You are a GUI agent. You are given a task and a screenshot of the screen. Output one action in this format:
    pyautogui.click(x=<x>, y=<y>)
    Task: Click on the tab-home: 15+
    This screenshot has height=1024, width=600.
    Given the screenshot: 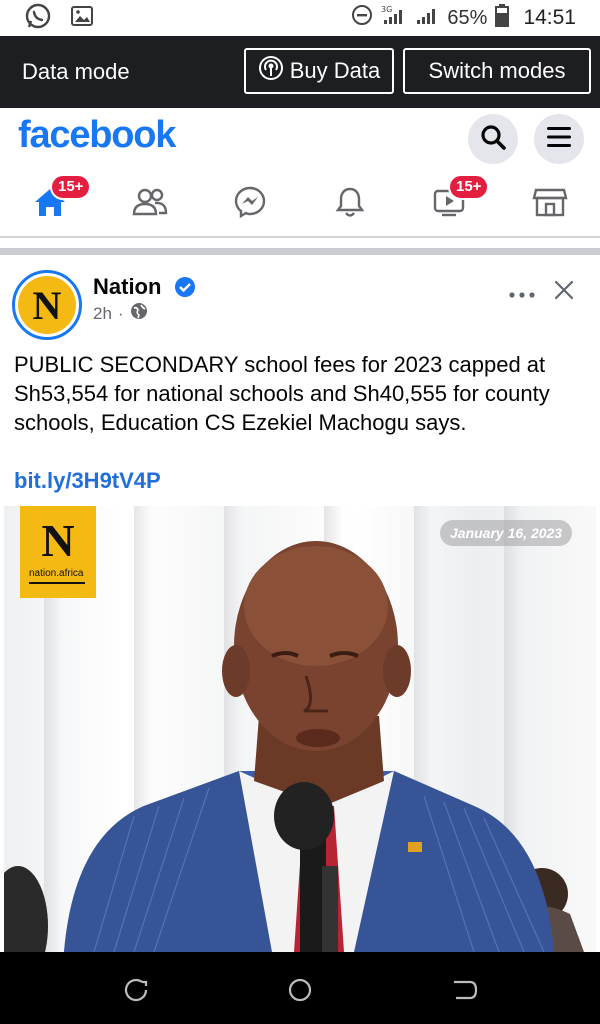 What is the action you would take?
    pyautogui.click(x=56, y=203)
    